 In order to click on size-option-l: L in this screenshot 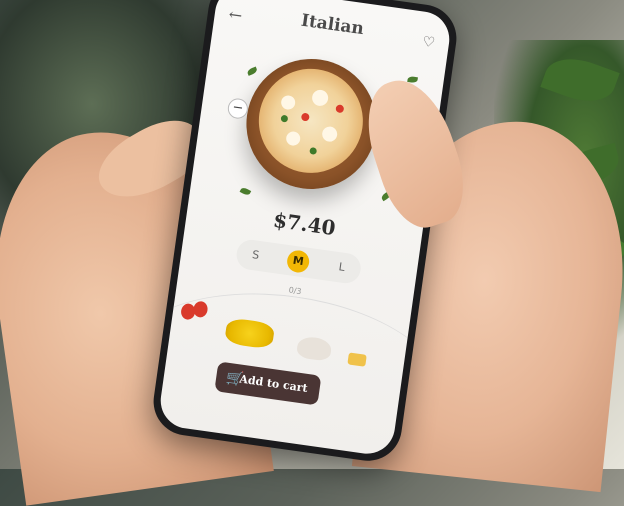, I will do `click(341, 267)`.